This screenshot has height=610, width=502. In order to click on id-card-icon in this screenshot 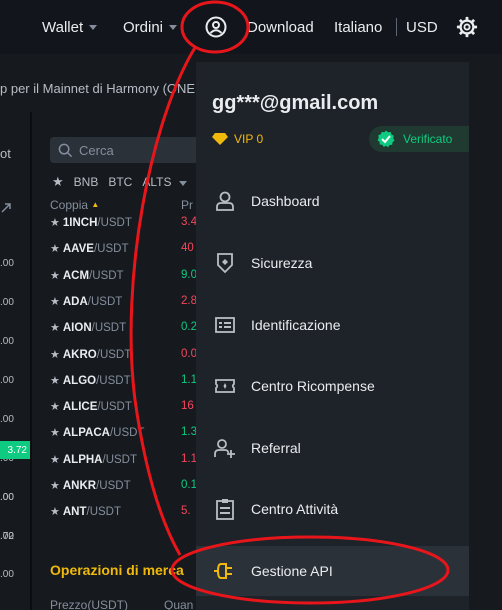, I will do `click(225, 325)`.